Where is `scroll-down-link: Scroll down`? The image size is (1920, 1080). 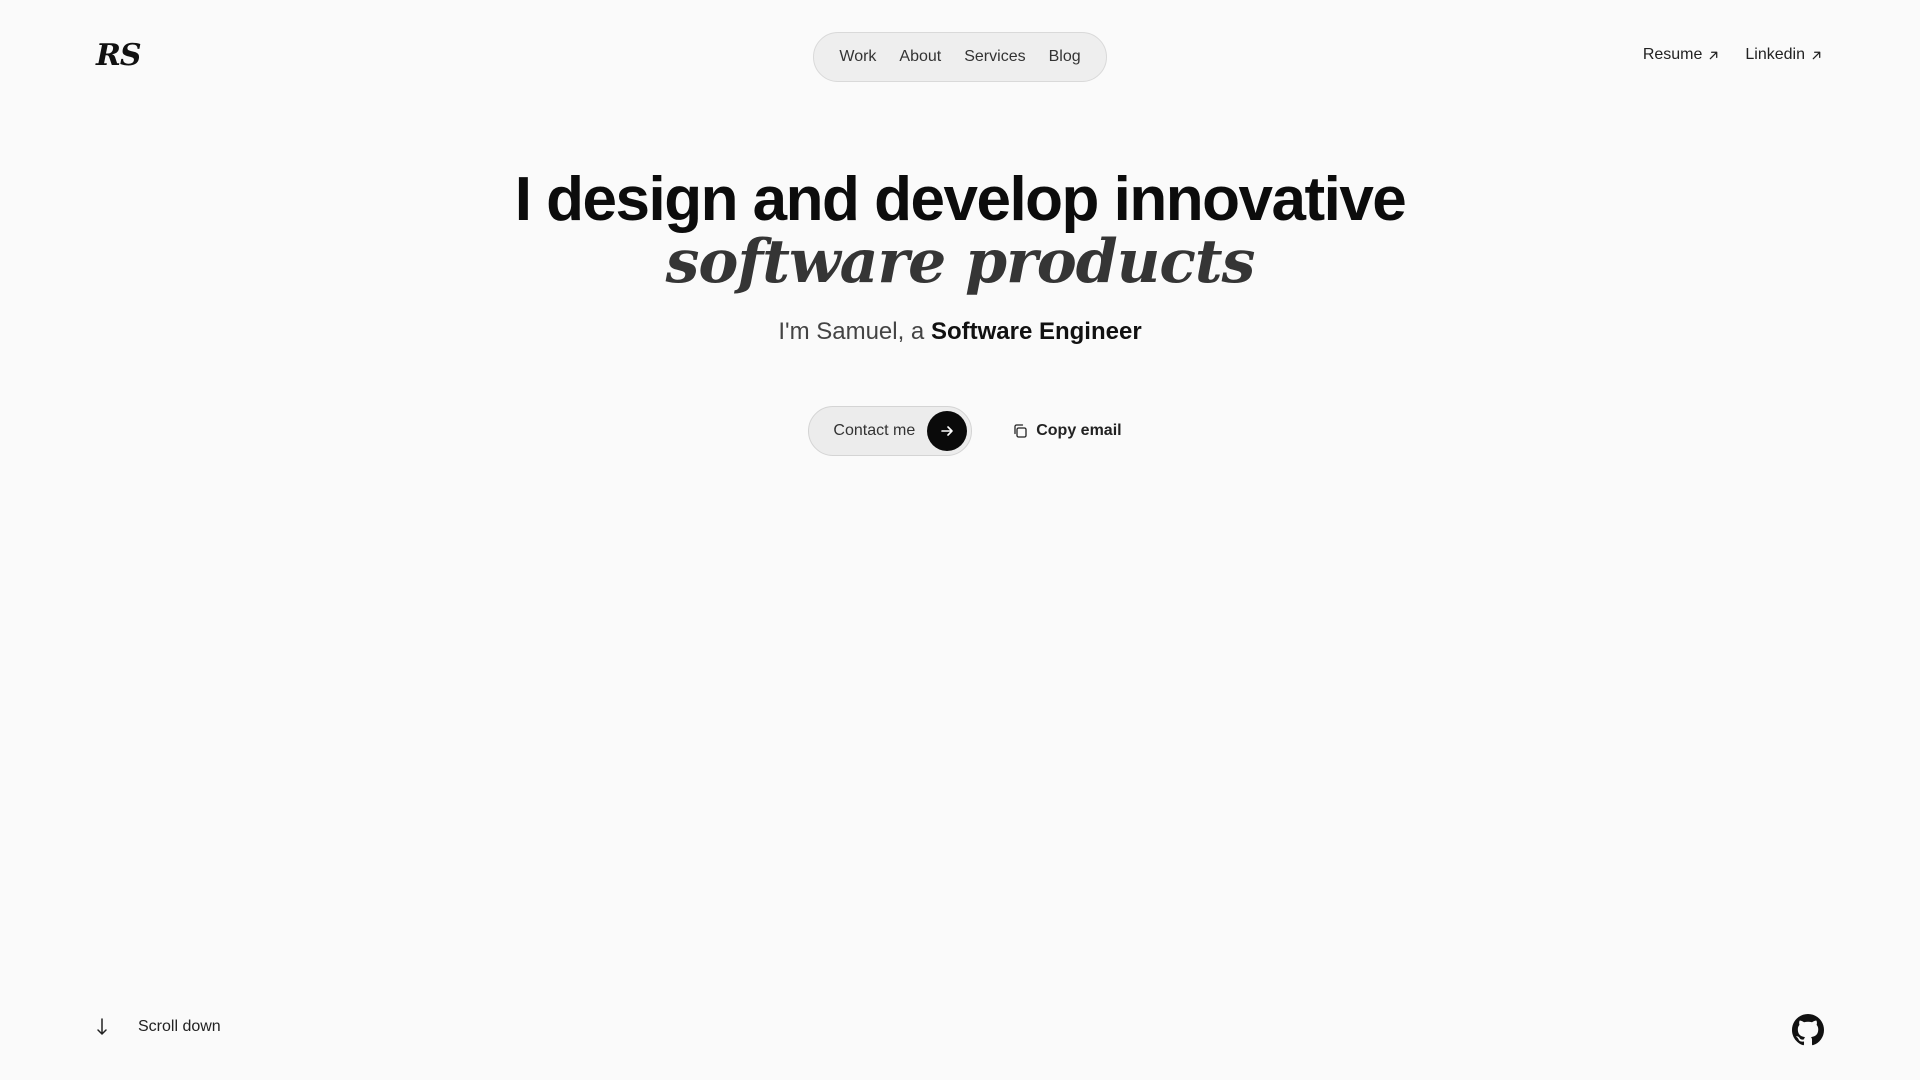 scroll-down-link: Scroll down is located at coordinates (158, 1027).